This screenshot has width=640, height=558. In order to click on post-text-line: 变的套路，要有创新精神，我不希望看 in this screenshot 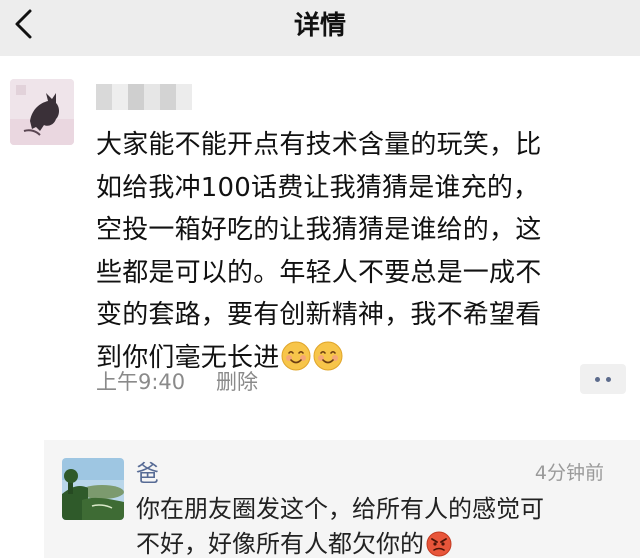, I will do `click(319, 315)`.